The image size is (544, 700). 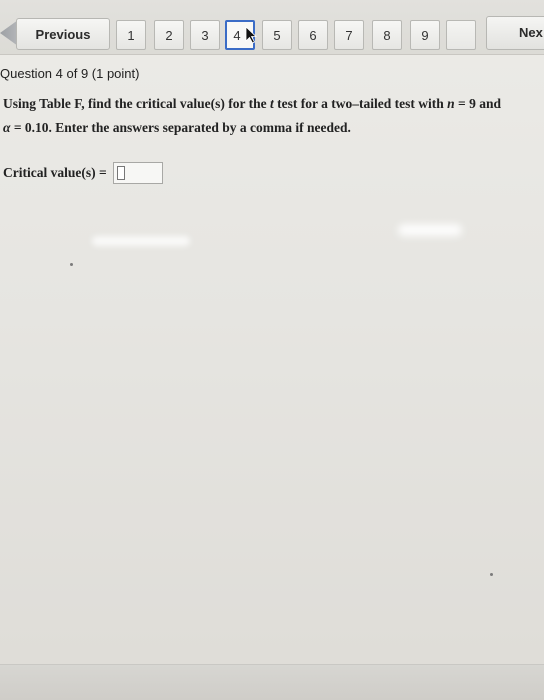 I want to click on previous-button: Previous, so click(x=63, y=34).